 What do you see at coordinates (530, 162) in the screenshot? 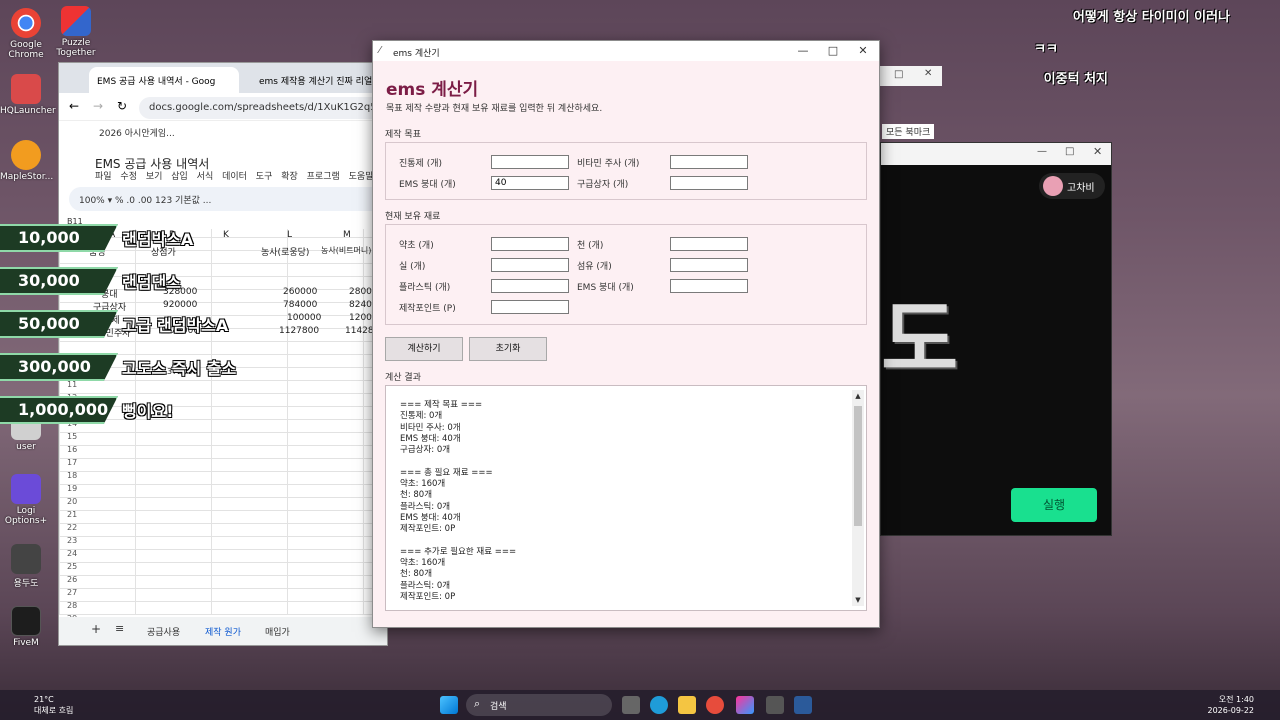
I see `painkiller-goal-input` at bounding box center [530, 162].